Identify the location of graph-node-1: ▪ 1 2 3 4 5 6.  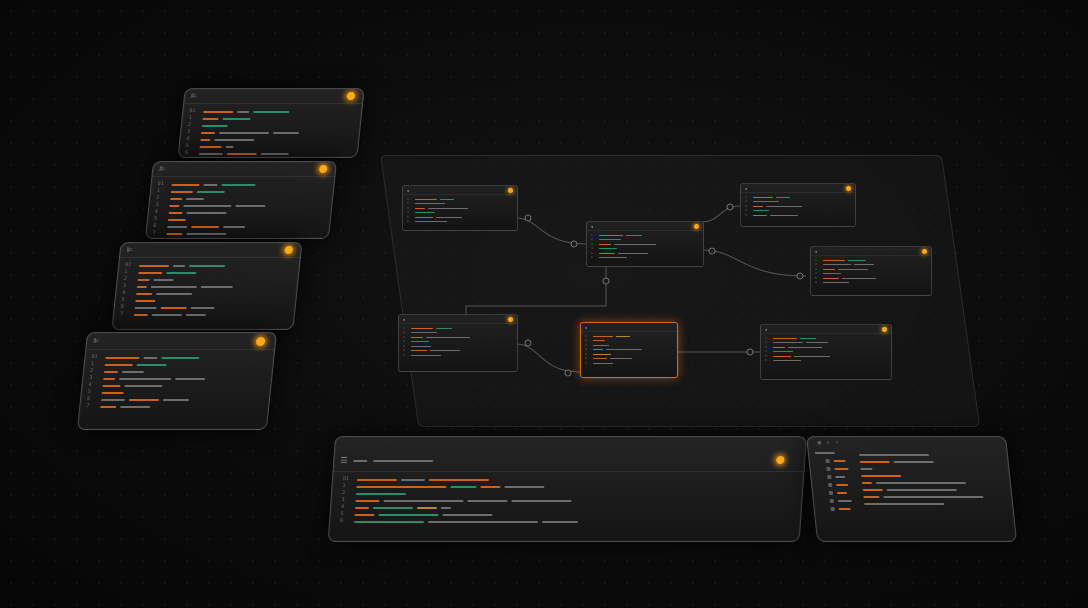
(460, 208).